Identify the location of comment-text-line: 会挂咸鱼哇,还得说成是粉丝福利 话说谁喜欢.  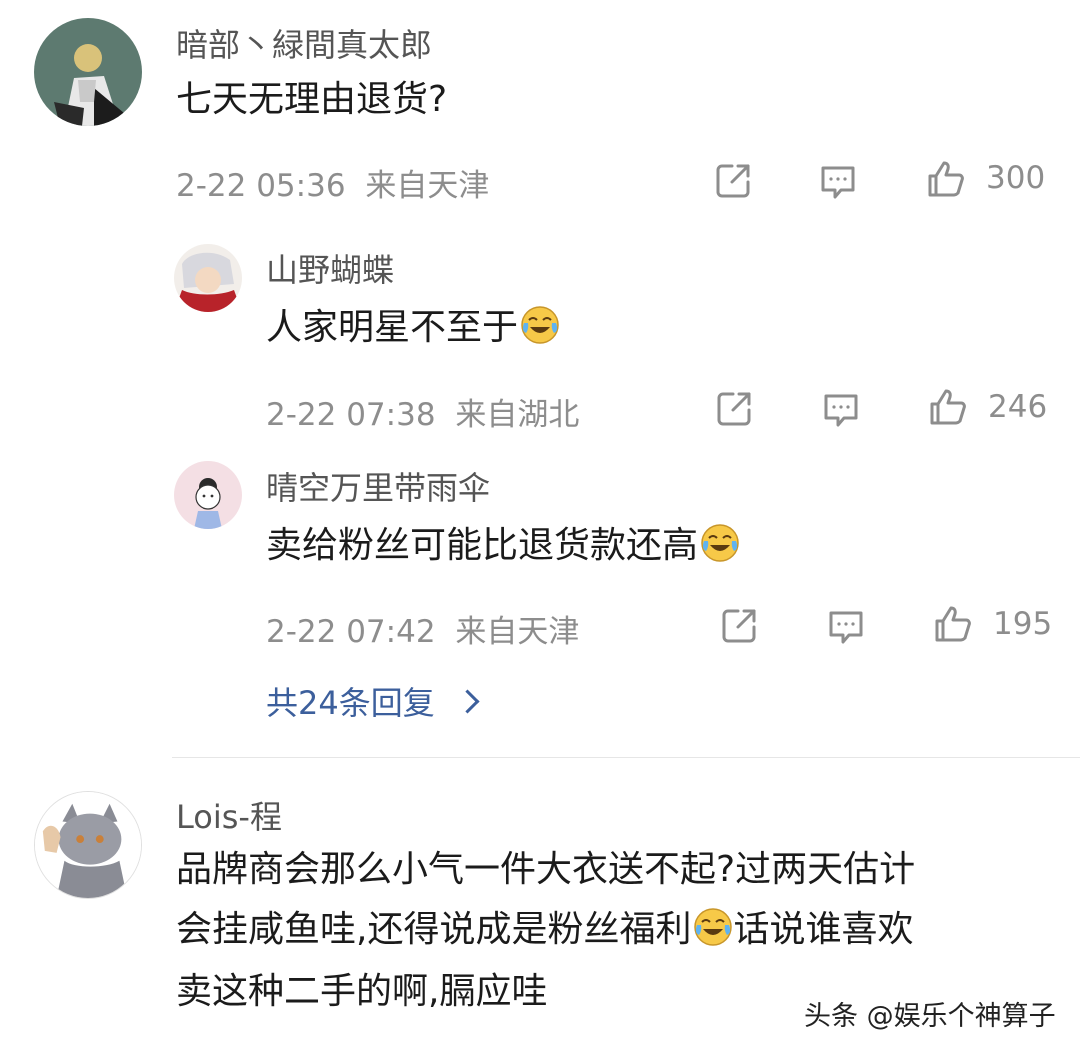
(544, 930).